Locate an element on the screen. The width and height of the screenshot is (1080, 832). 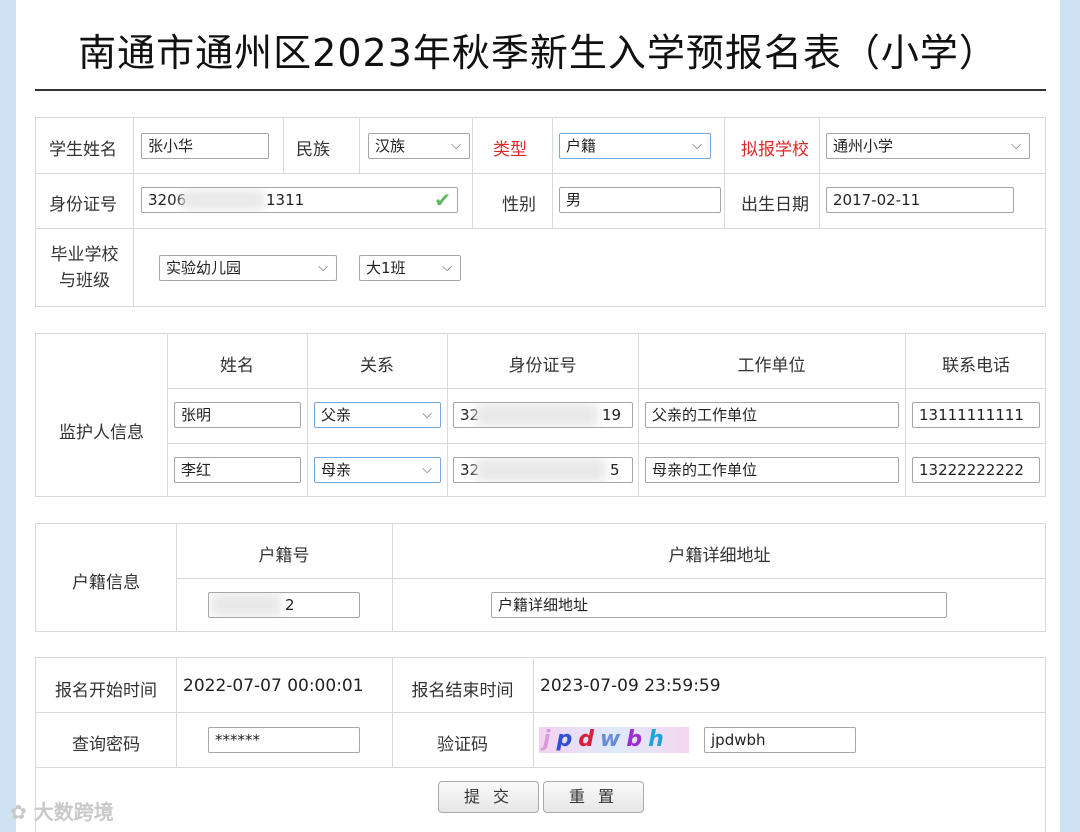
guardian-section-label: 监护人信息 is located at coordinates (101, 433).